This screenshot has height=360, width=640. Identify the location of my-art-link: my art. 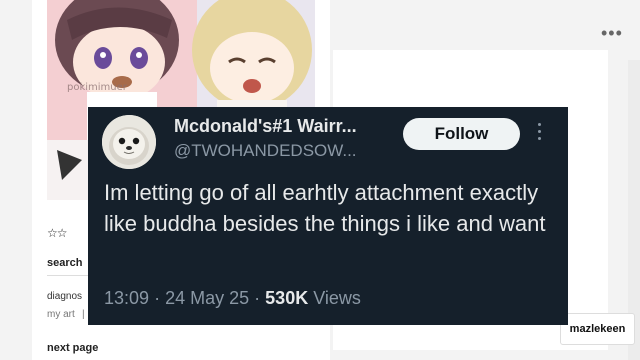
(61, 314).